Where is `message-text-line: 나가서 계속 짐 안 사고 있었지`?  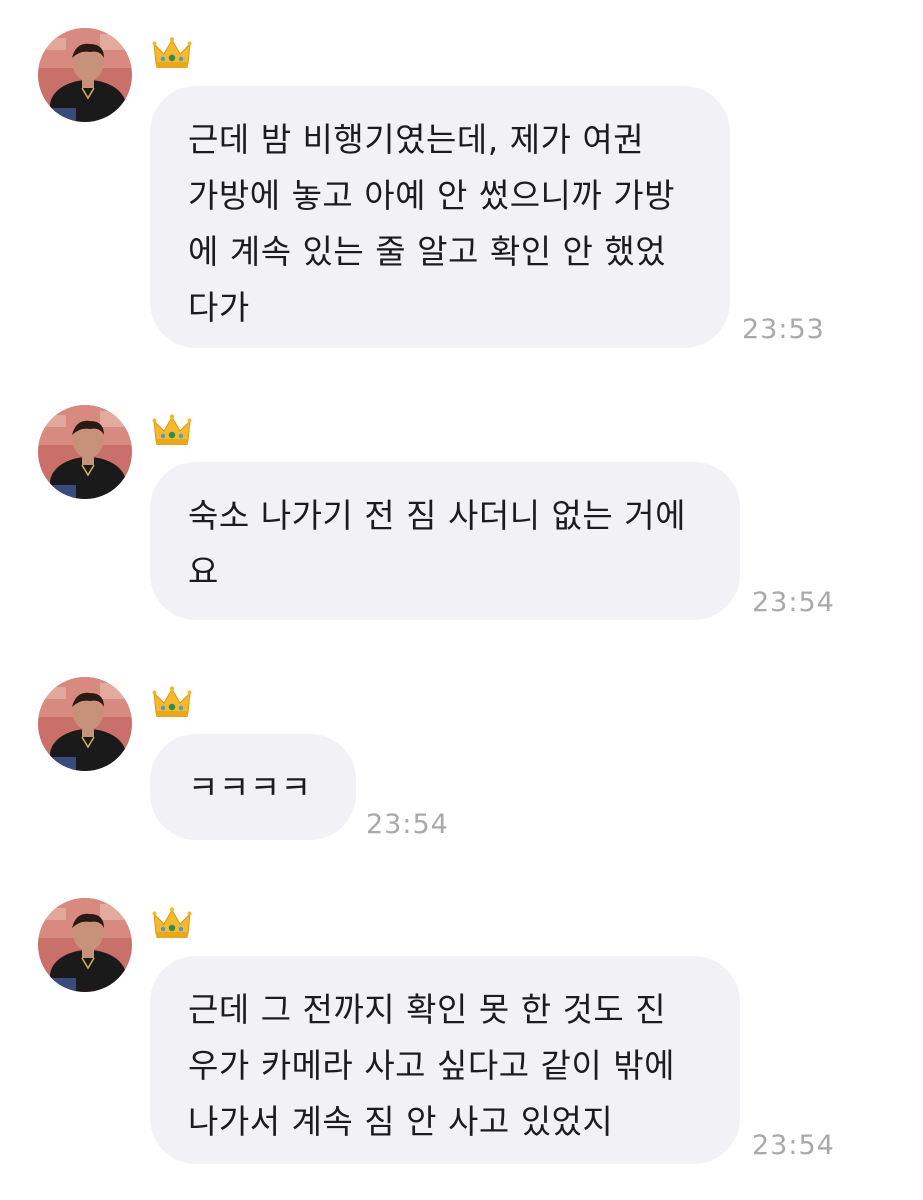
message-text-line: 나가서 계속 짐 안 사고 있었지 is located at coordinates (401, 1121).